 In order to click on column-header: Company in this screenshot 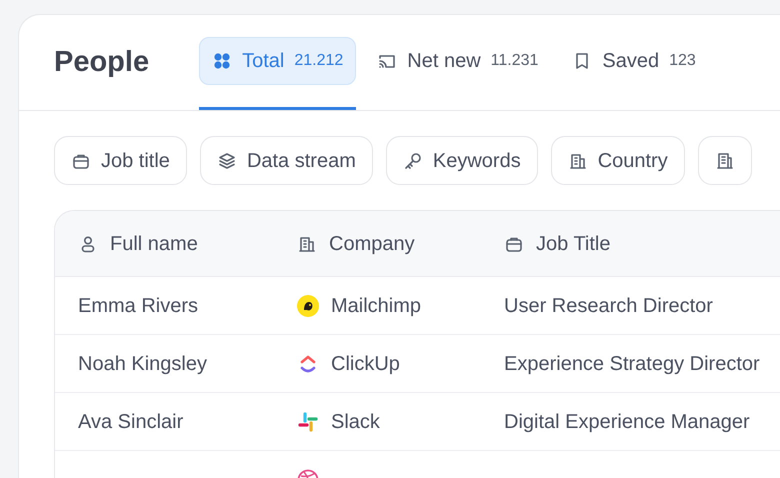, I will do `click(399, 243)`.